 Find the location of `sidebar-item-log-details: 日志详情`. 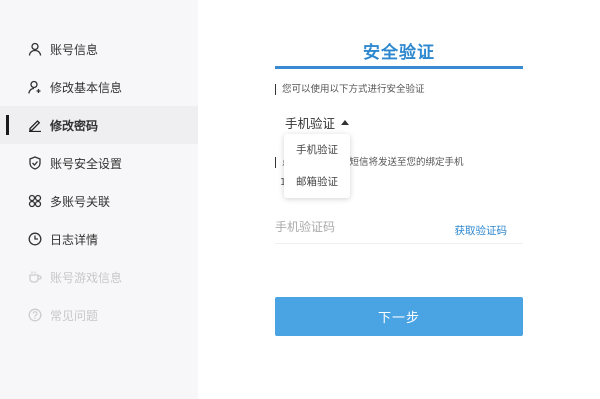

sidebar-item-log-details: 日志详情 is located at coordinates (99, 239).